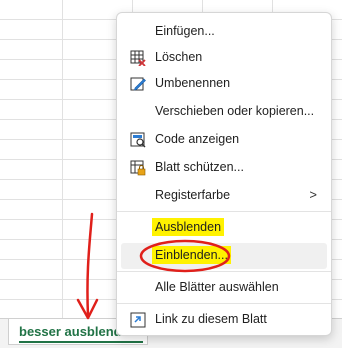 The width and height of the screenshot is (342, 348). I want to click on menu-item-select-all-sheets: Alle Blätter auswählen, so click(224, 288).